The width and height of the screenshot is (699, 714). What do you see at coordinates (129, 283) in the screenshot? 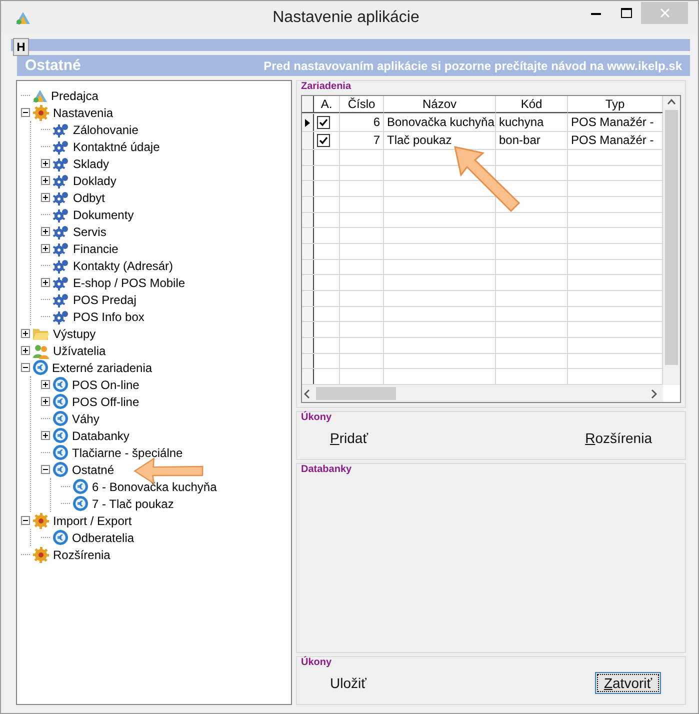
I see `tree-item: E-shop / POS Mobile` at bounding box center [129, 283].